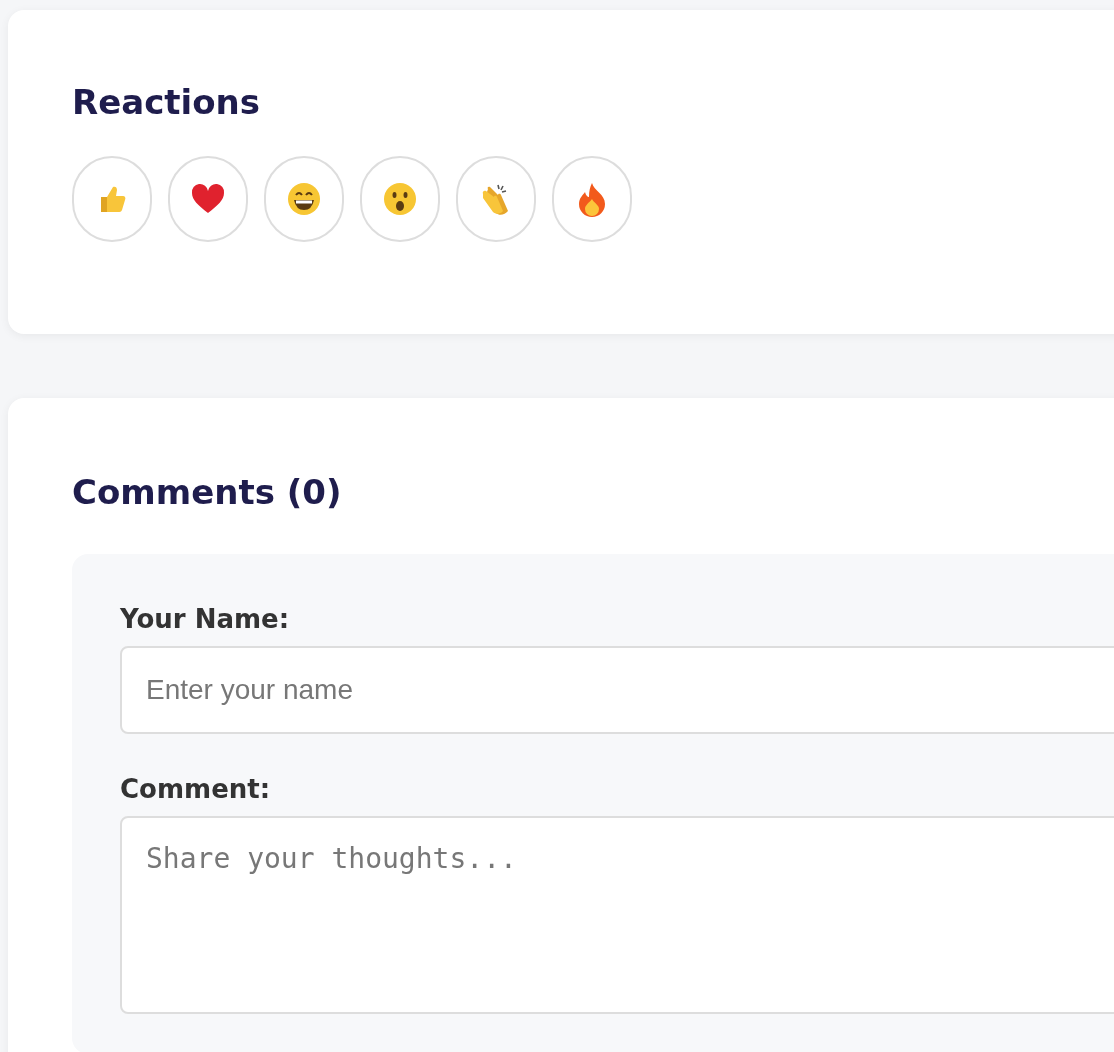 Image resolution: width=1114 pixels, height=1052 pixels. Describe the element at coordinates (205, 619) in the screenshot. I see `name-label: Your Name:` at that location.